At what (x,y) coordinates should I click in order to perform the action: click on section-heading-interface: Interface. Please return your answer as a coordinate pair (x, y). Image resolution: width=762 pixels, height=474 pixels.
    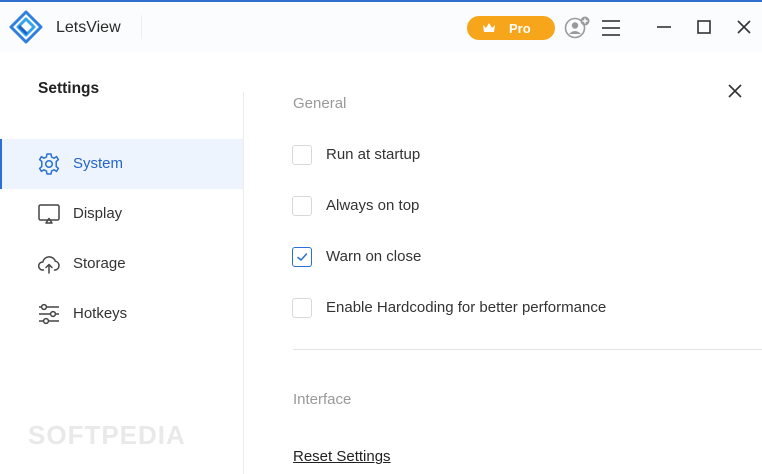
    Looking at the image, I should click on (322, 399).